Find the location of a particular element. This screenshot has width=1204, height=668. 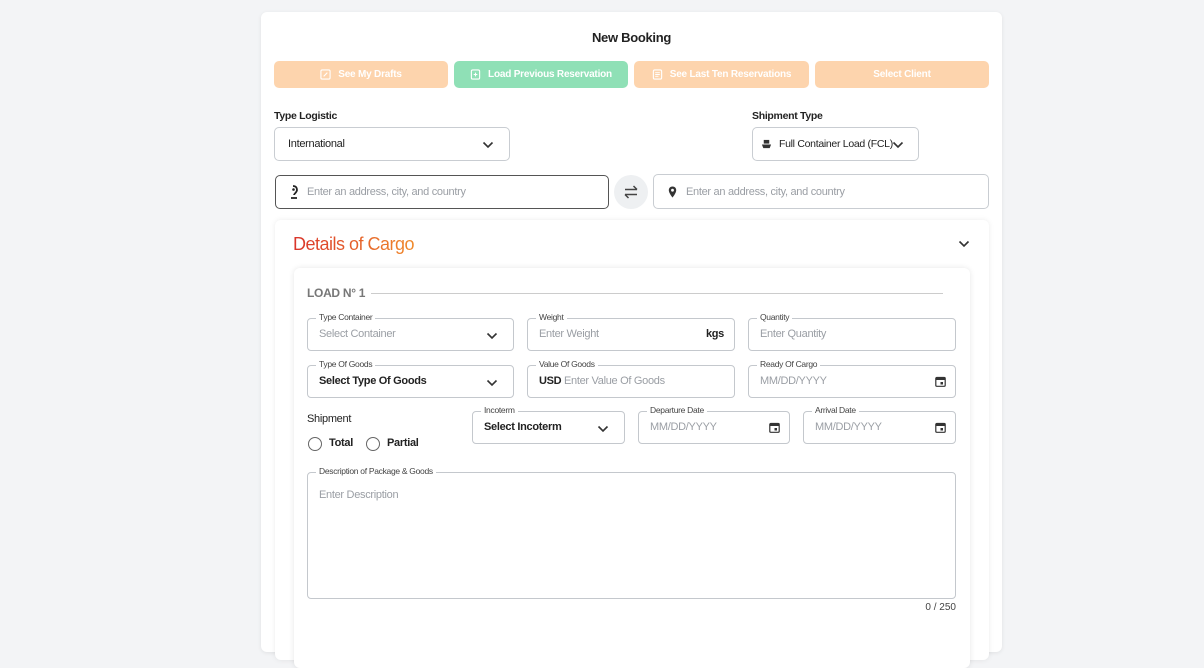

weight-input: Weight Enter Weight kgs is located at coordinates (631, 331).